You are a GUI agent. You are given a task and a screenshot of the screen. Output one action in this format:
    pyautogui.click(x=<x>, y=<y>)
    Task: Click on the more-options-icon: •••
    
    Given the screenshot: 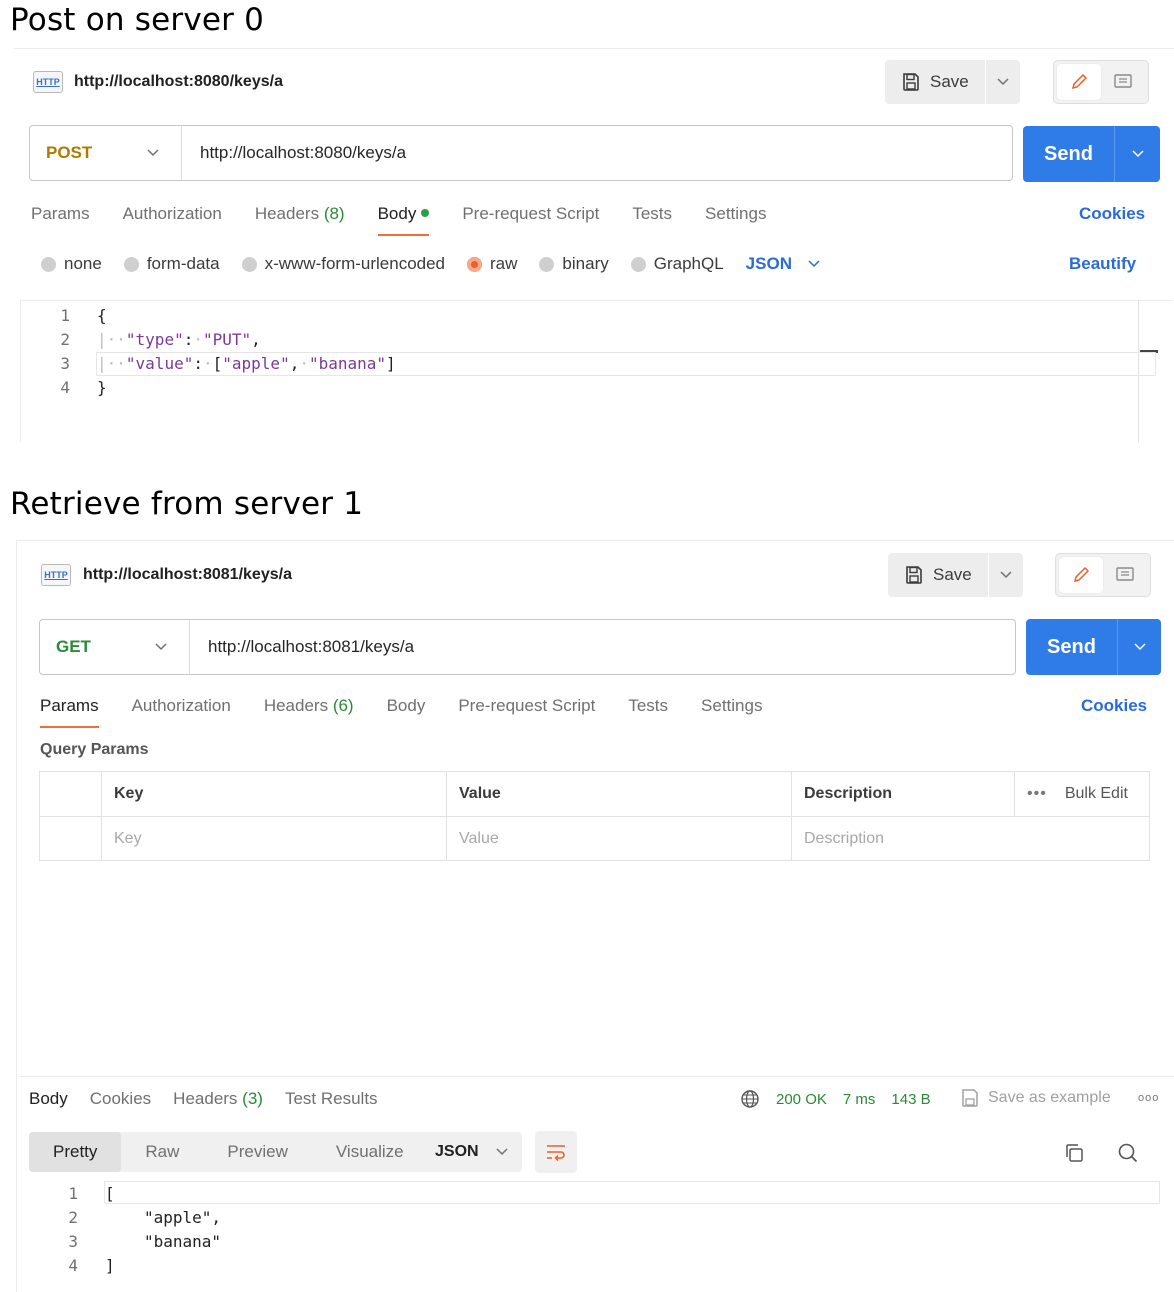 What is the action you would take?
    pyautogui.click(x=1037, y=794)
    